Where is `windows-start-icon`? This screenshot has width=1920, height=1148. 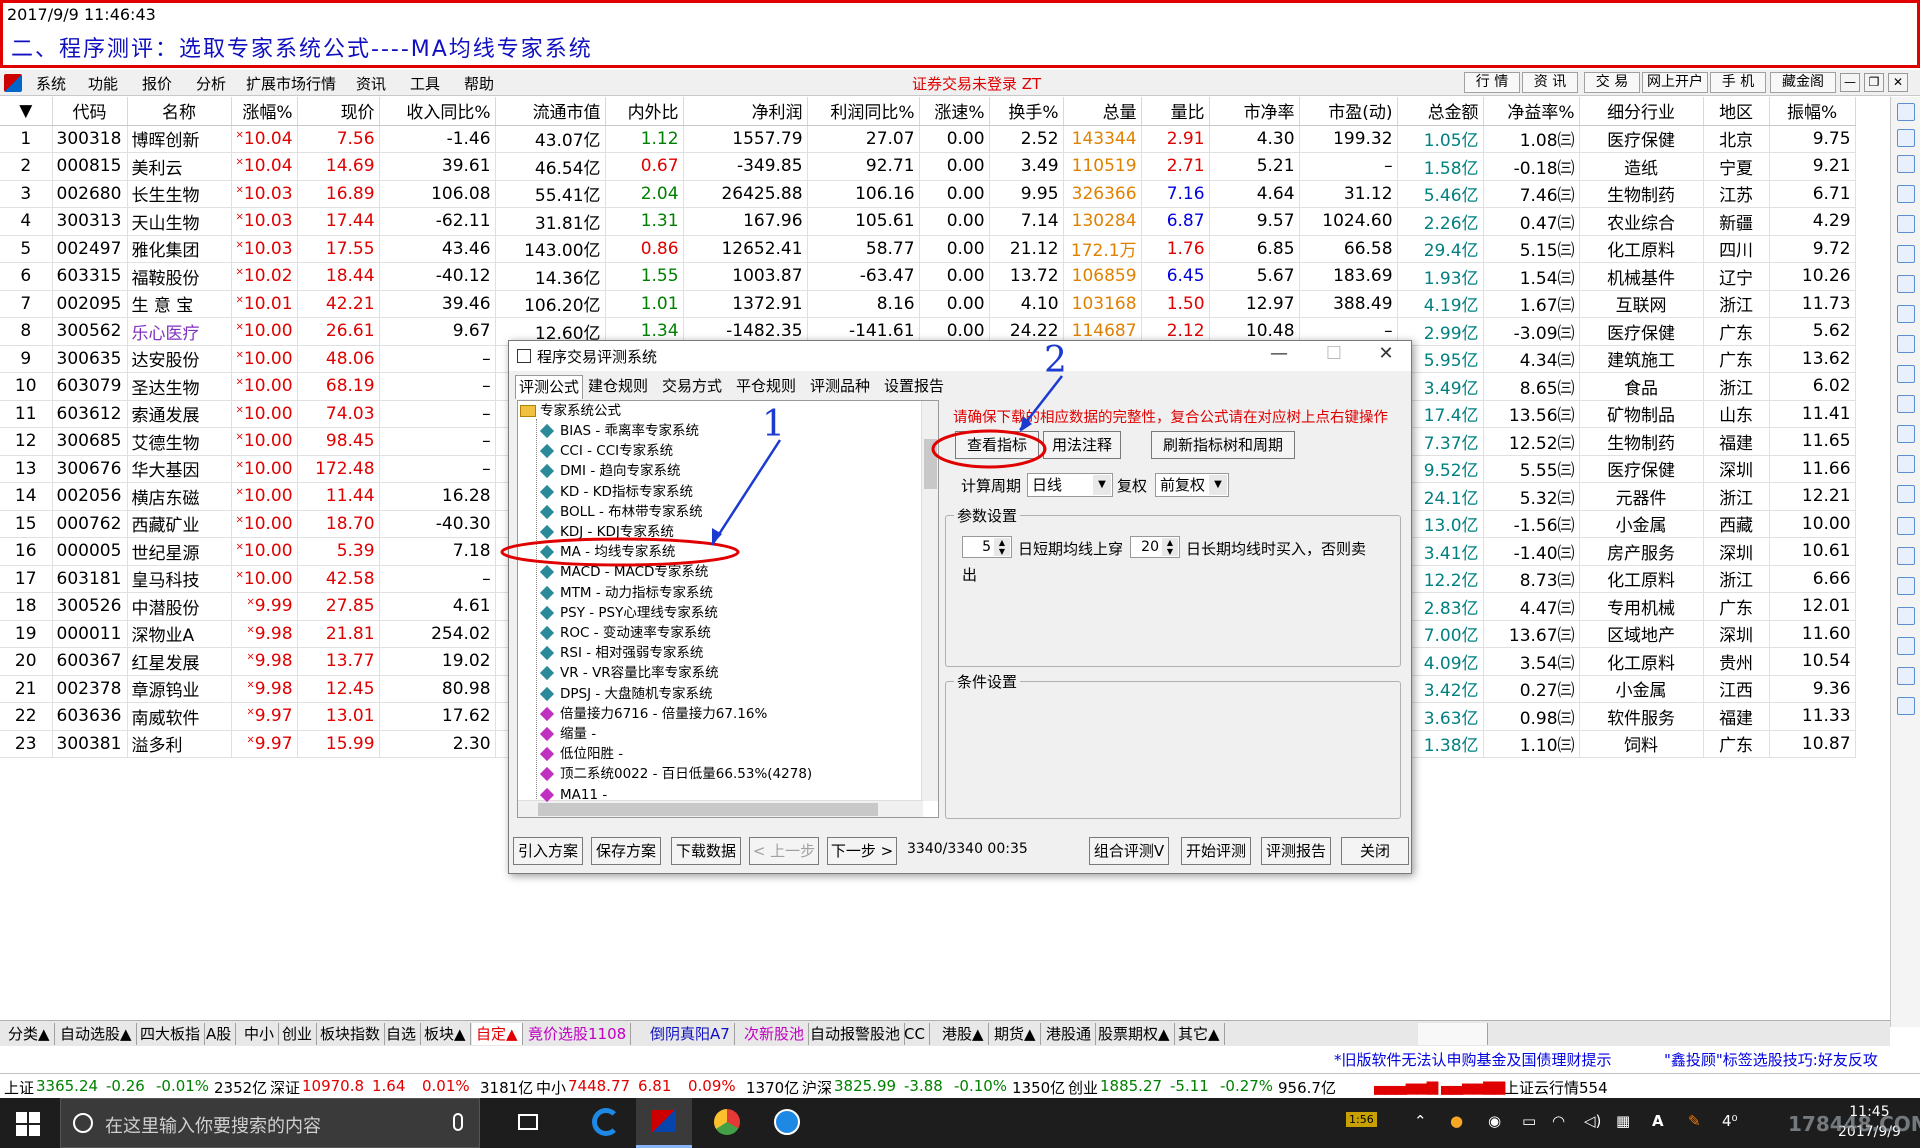 windows-start-icon is located at coordinates (28, 1124).